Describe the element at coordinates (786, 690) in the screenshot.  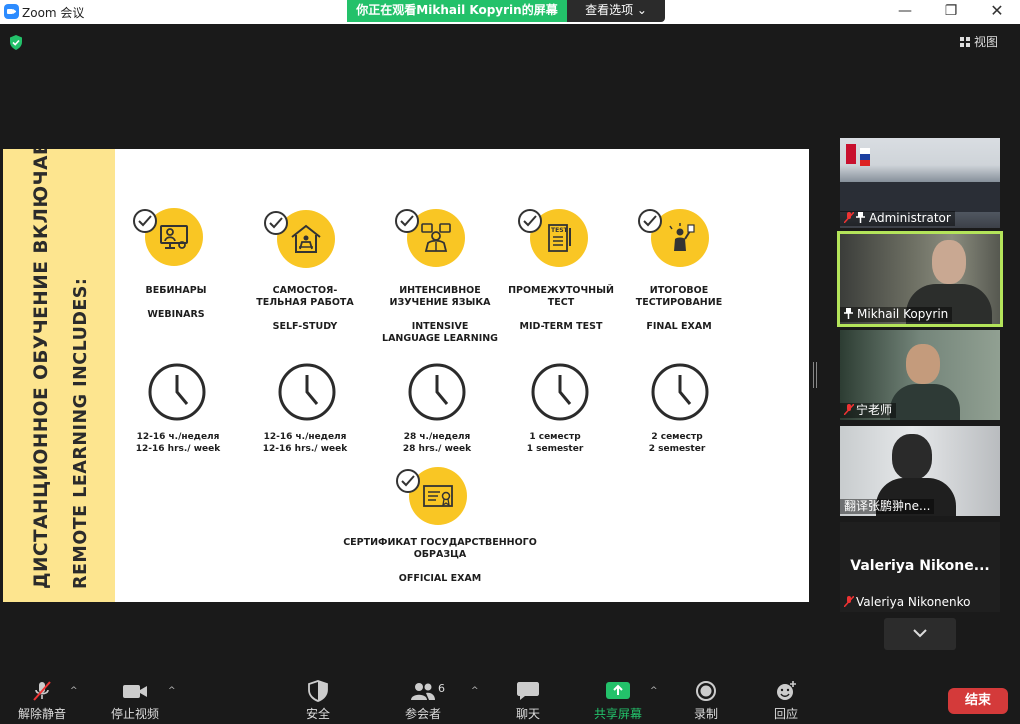
I see `smiley-icon` at that location.